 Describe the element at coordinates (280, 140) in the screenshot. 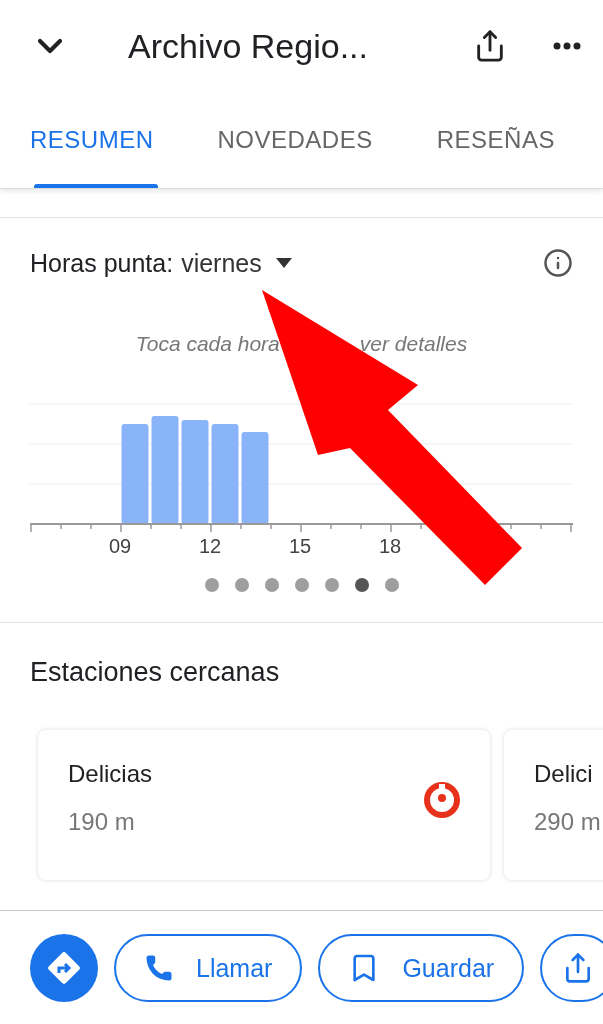

I see `tab: NOVEDADES` at that location.